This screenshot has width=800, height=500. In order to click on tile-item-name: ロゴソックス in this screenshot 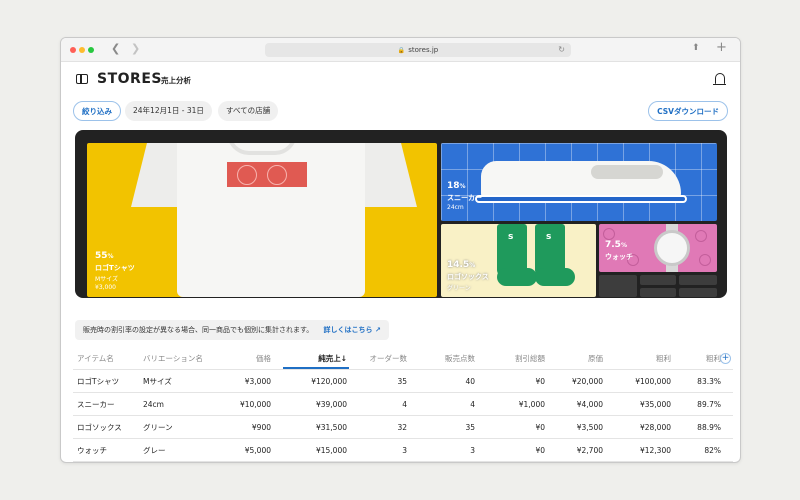, I will do `click(468, 277)`.